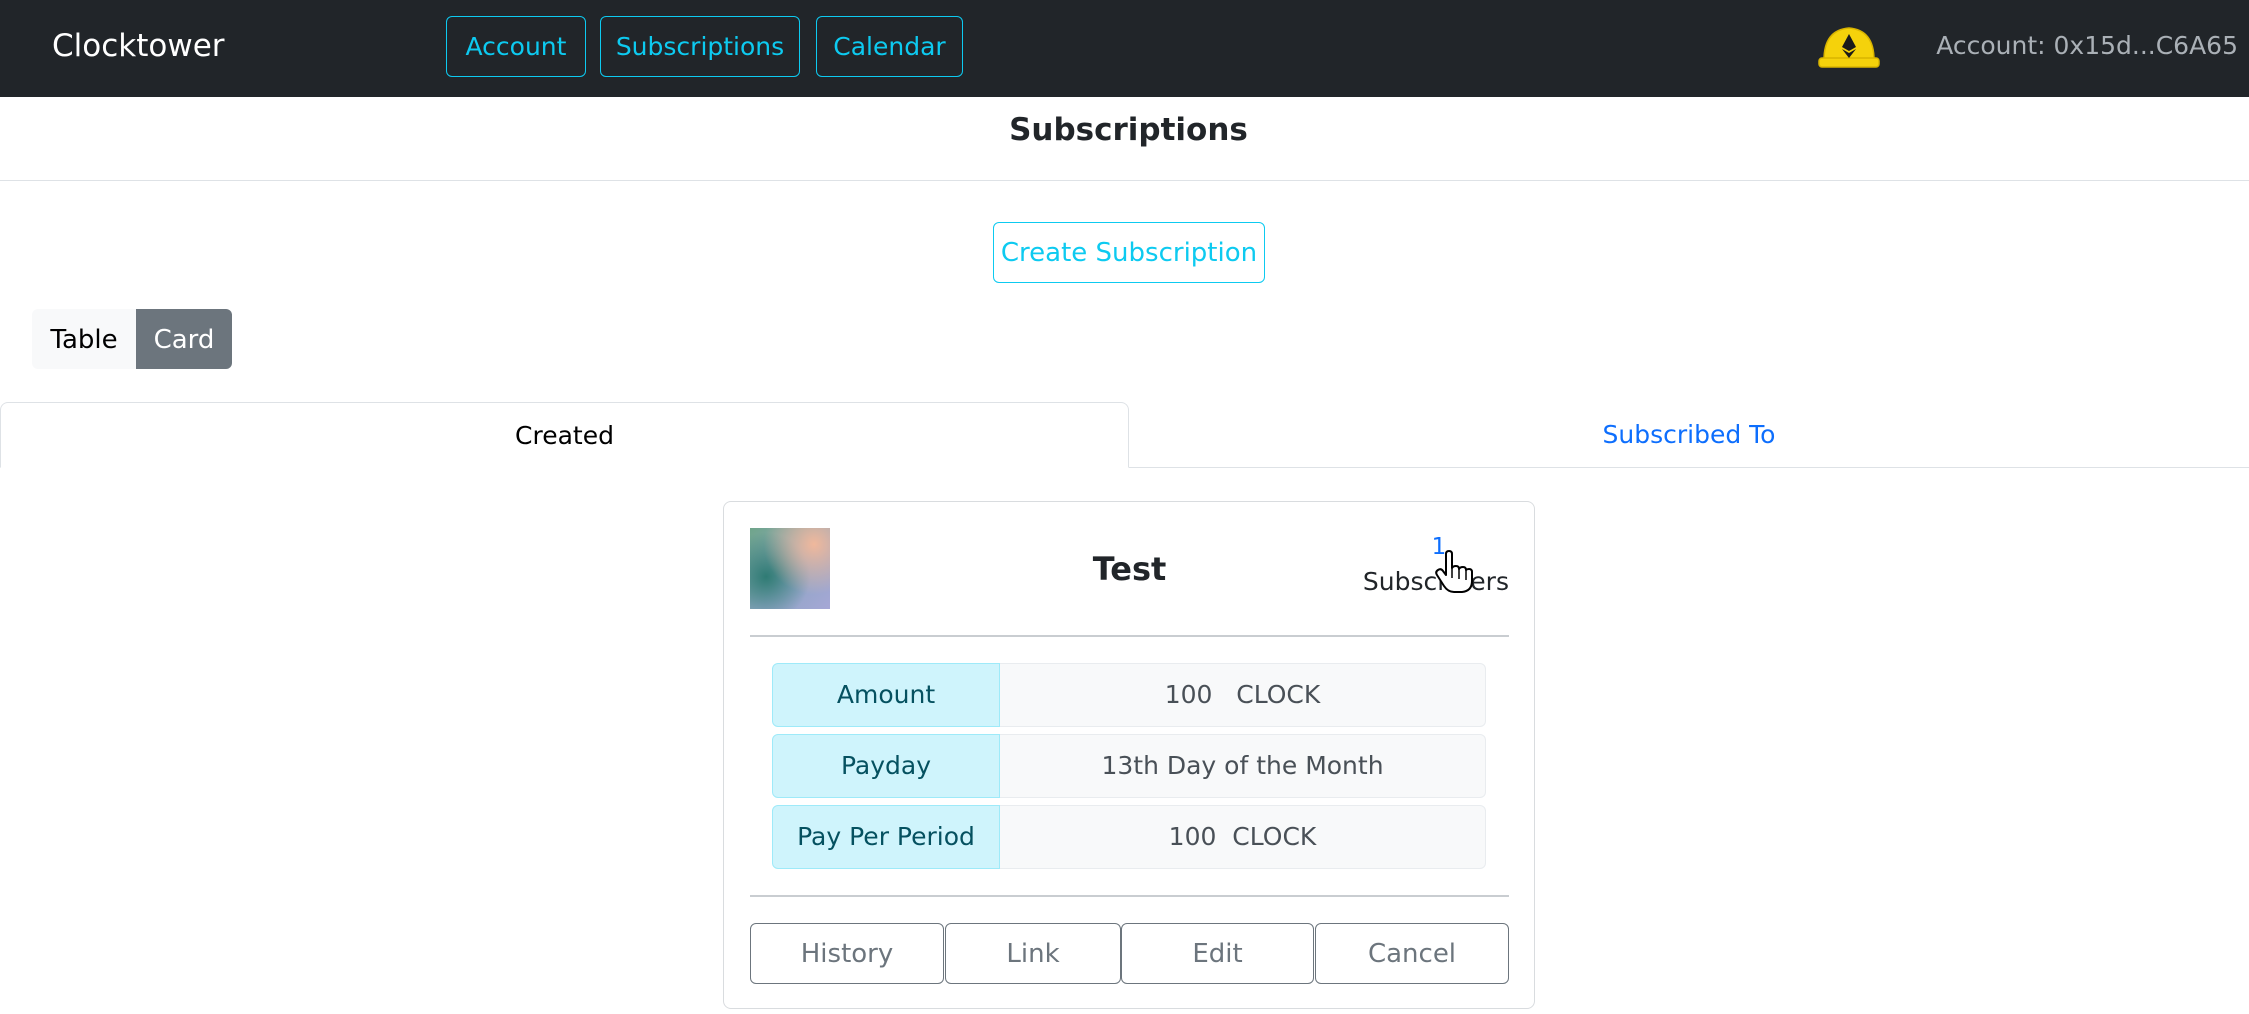  I want to click on create-subscription-button: Create Subscription, so click(1129, 252).